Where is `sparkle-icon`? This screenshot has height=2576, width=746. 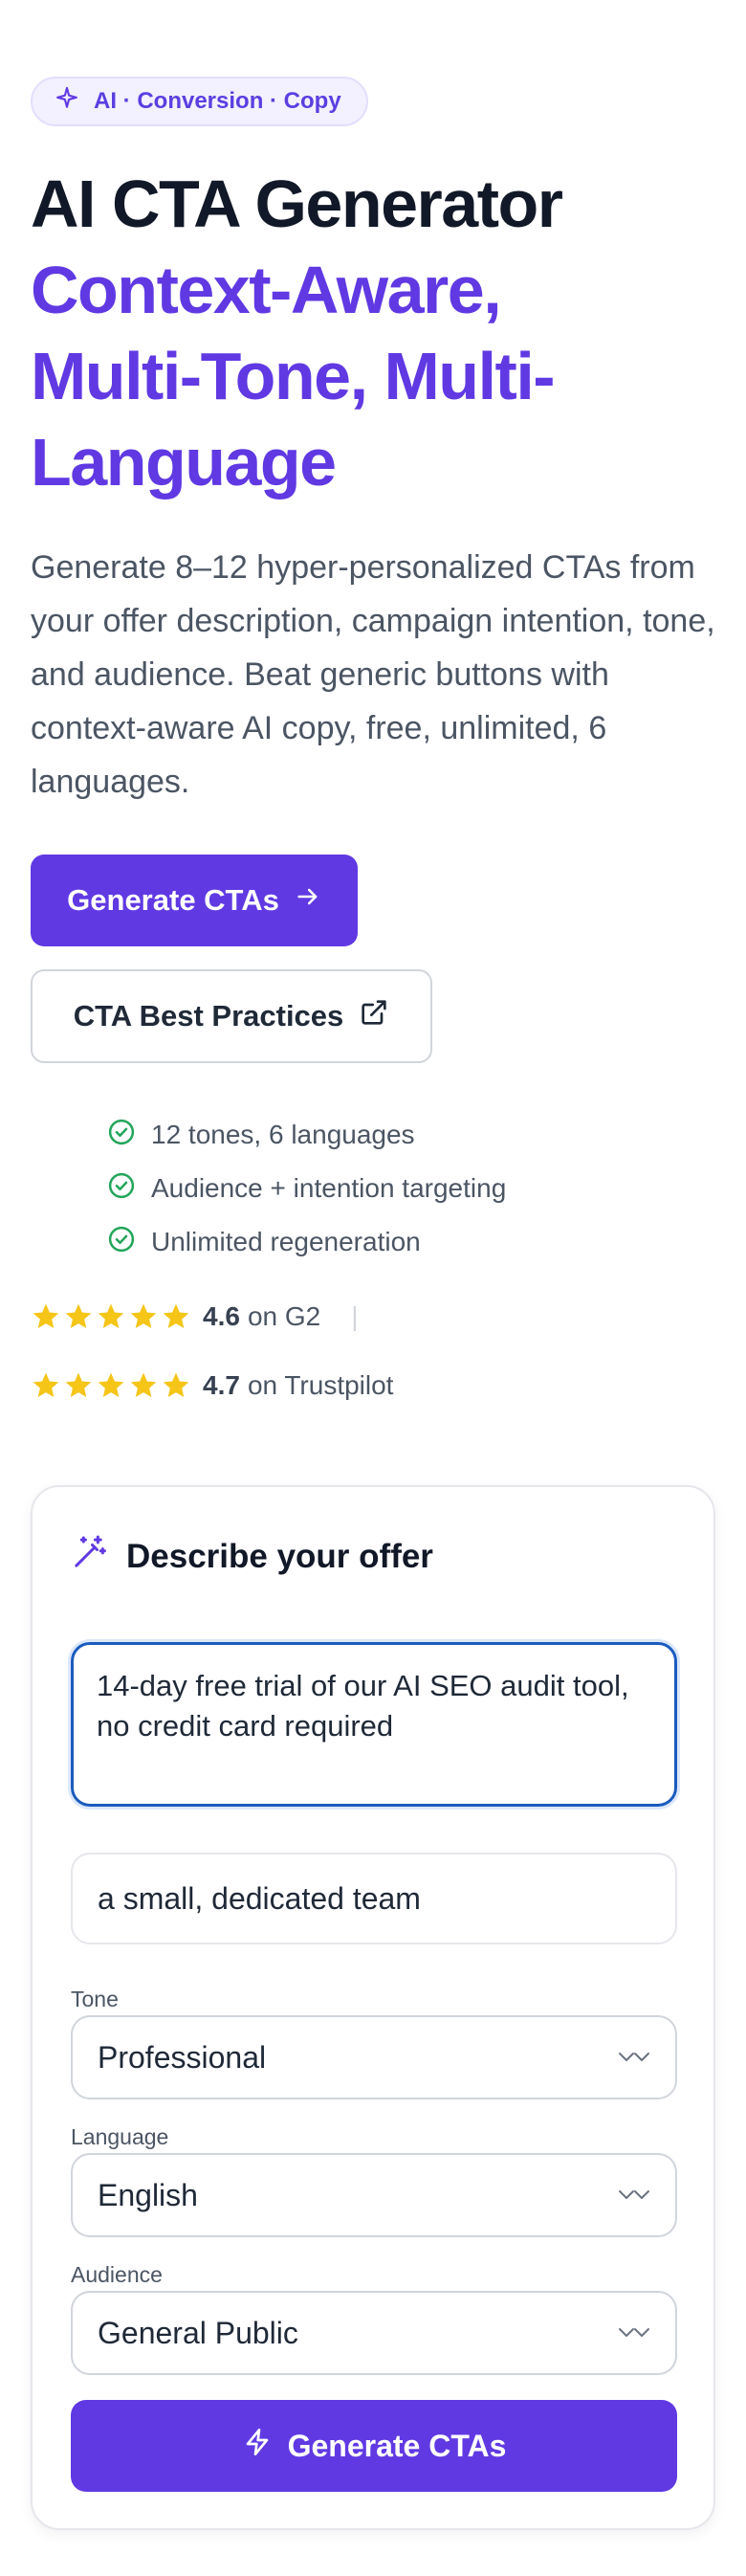
sparkle-icon is located at coordinates (67, 102).